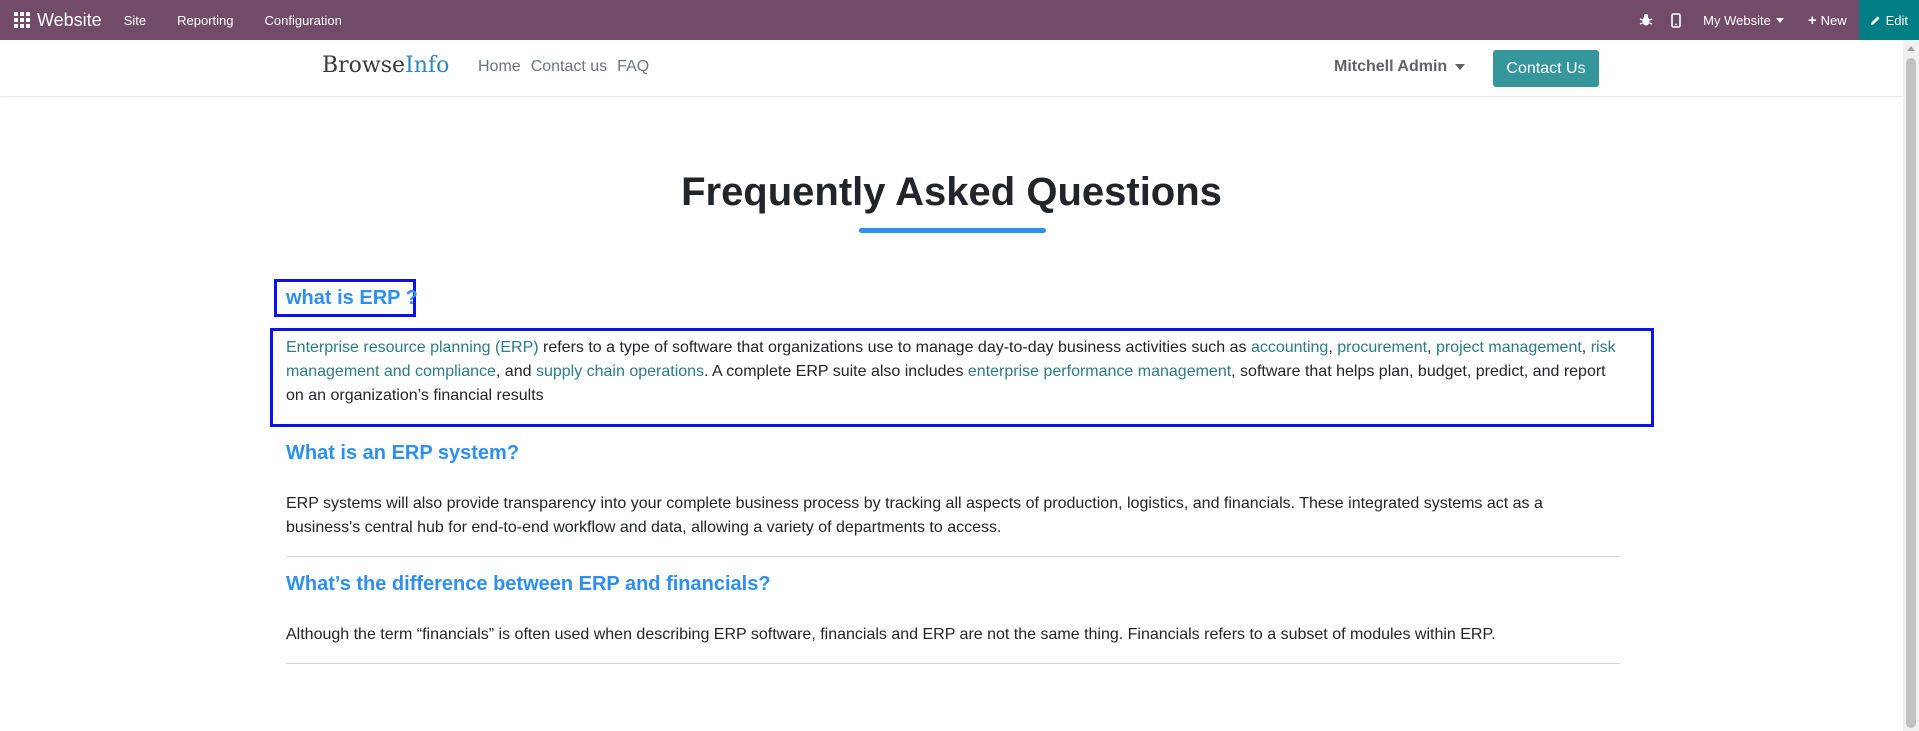 The height and width of the screenshot is (731, 1919). I want to click on page-scrollbar, so click(1911, 385).